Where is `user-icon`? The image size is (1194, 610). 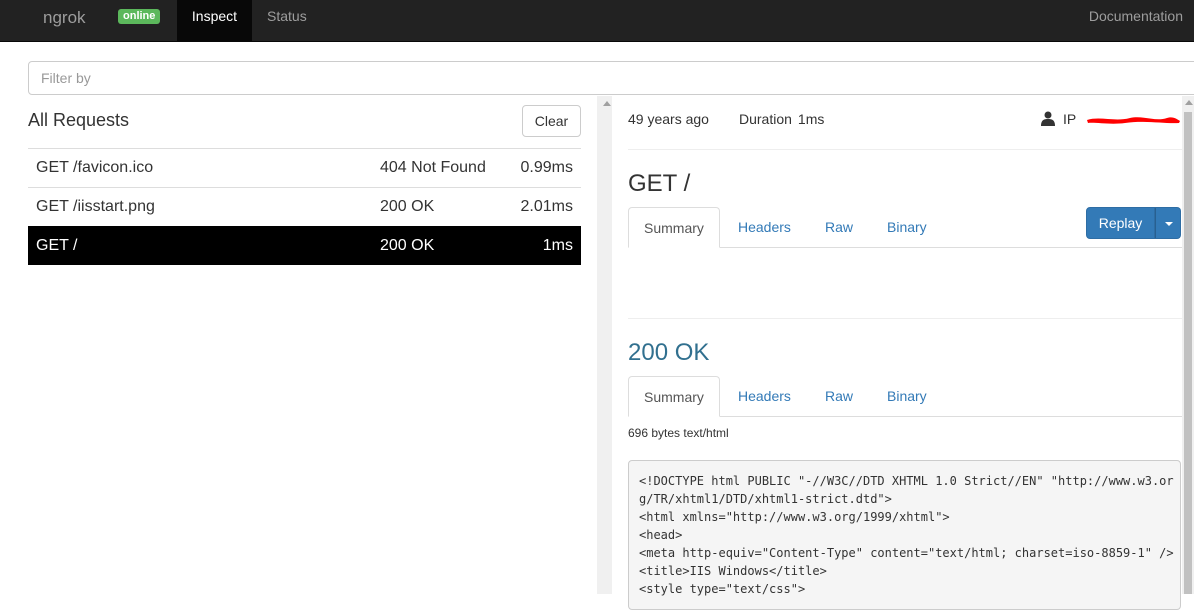
user-icon is located at coordinates (1048, 118).